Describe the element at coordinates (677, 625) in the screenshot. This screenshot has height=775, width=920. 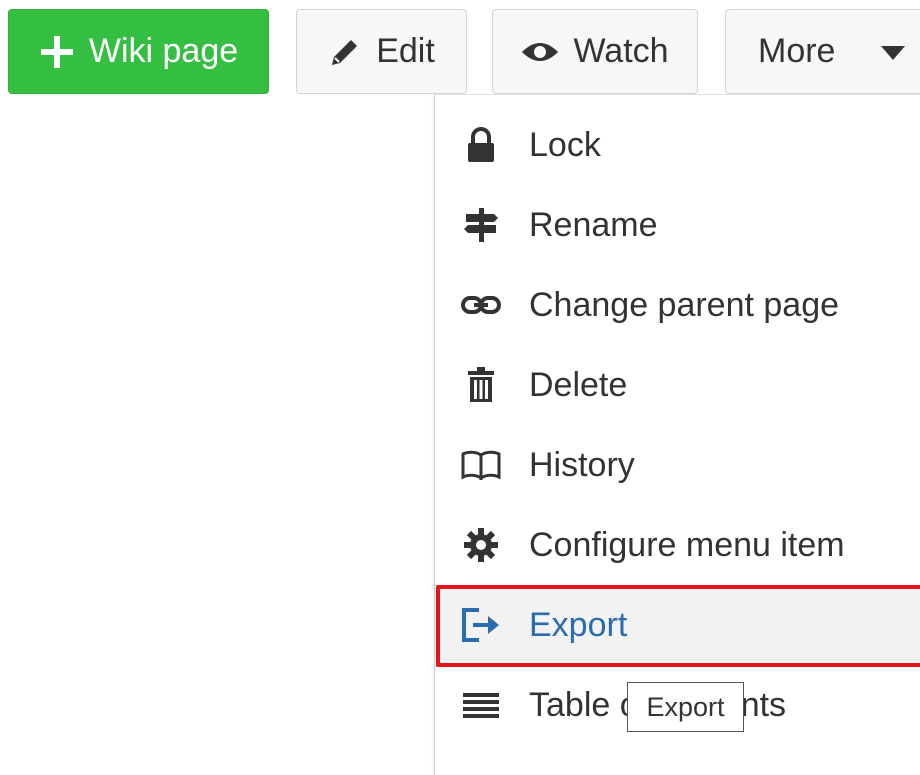
I see `menu-item-export: Export` at that location.